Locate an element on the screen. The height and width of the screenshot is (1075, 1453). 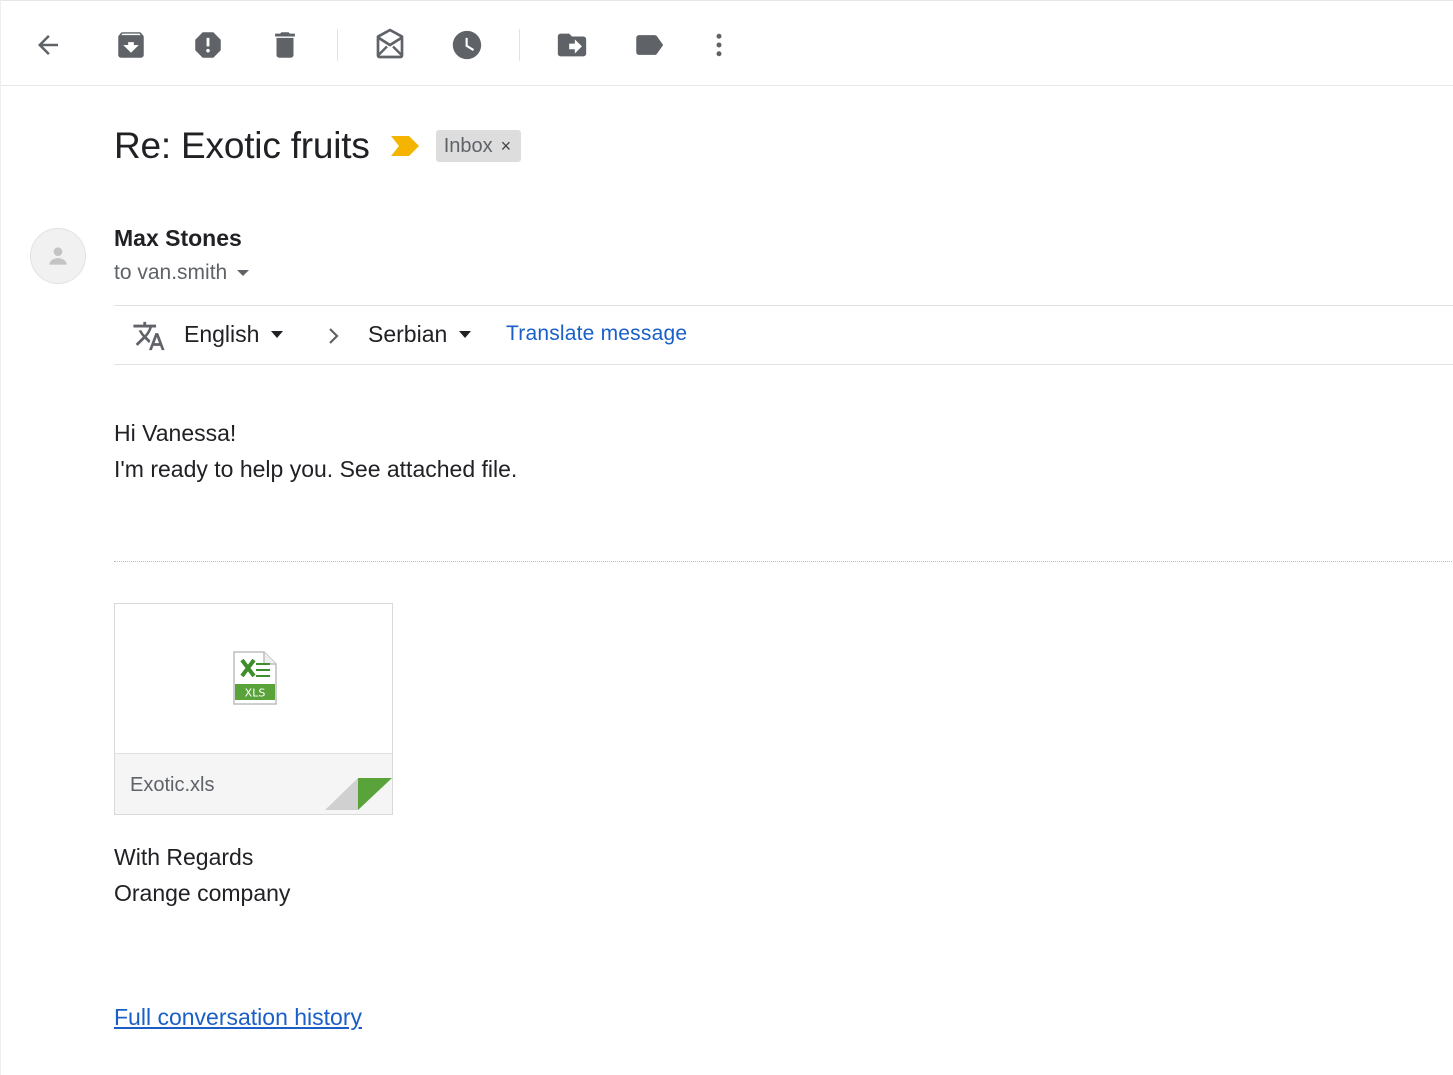
label-icon is located at coordinates (650, 45).